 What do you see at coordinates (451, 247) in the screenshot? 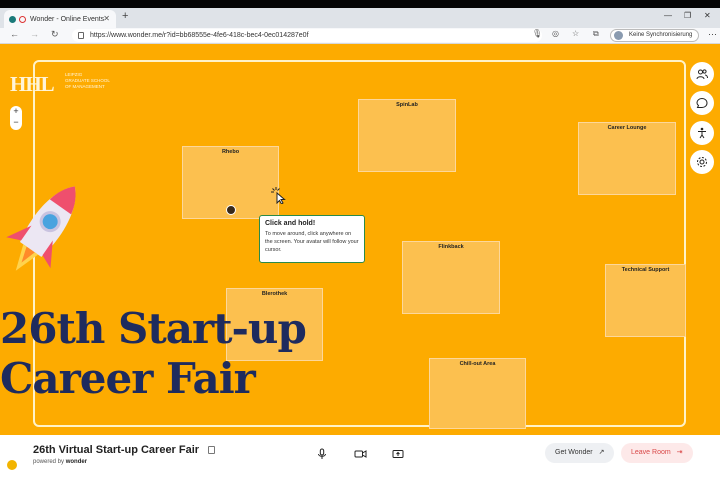
I see `room-label: Flinkback` at bounding box center [451, 247].